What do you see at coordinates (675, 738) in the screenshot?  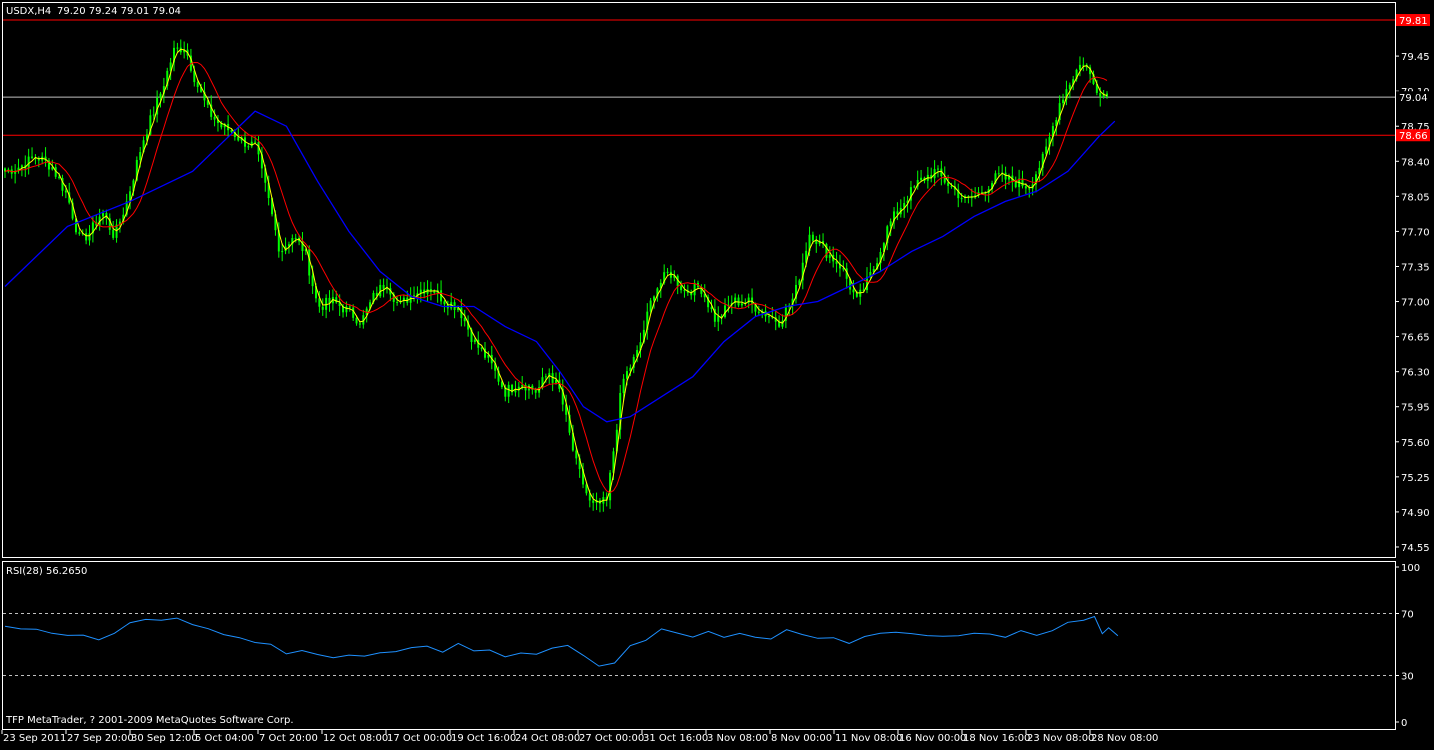 I see `time-tick-label: 31 Oct 16:00` at bounding box center [675, 738].